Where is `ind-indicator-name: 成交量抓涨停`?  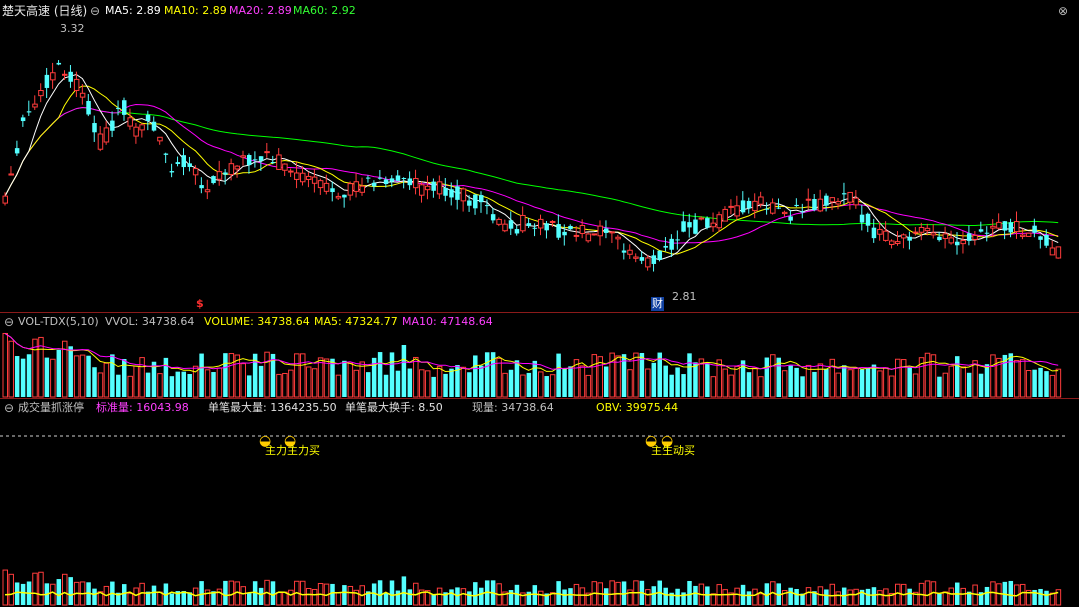 ind-indicator-name: 成交量抓涨停 is located at coordinates (51, 408).